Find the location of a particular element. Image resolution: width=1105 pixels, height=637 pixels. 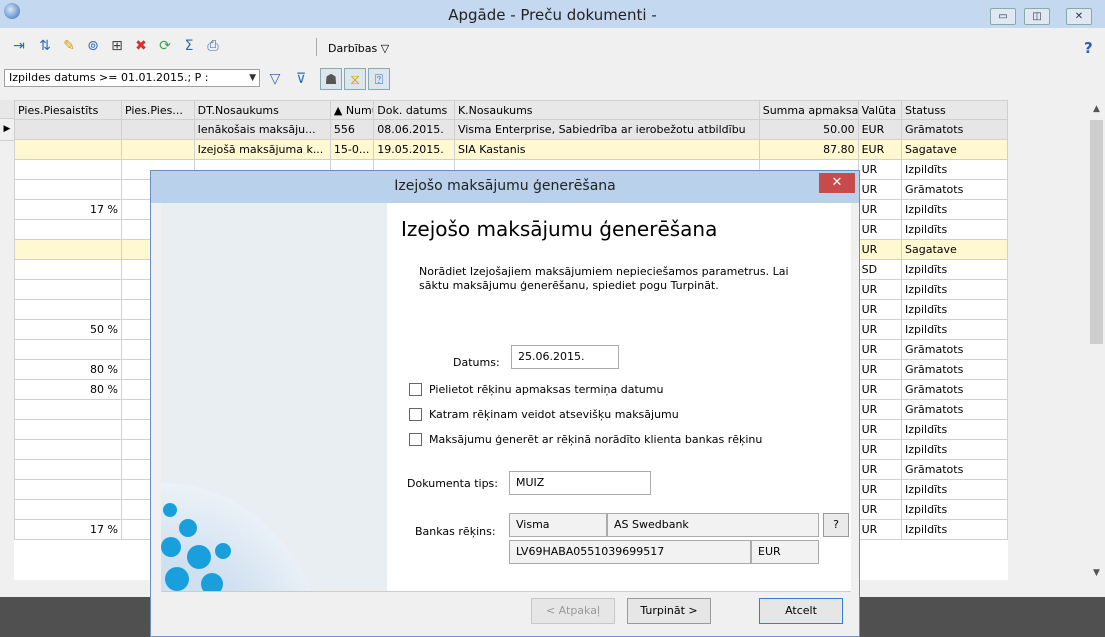

print-icon: ⎙ is located at coordinates (213, 46).